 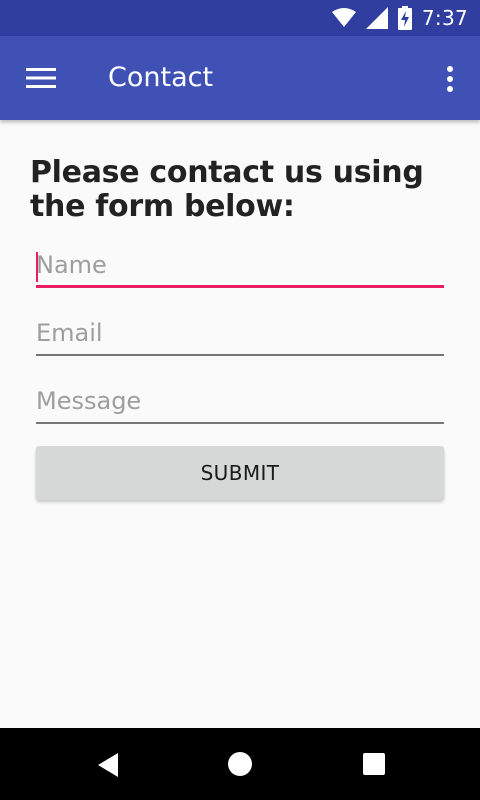 What do you see at coordinates (376, 18) in the screenshot?
I see `cell-signal-icon` at bounding box center [376, 18].